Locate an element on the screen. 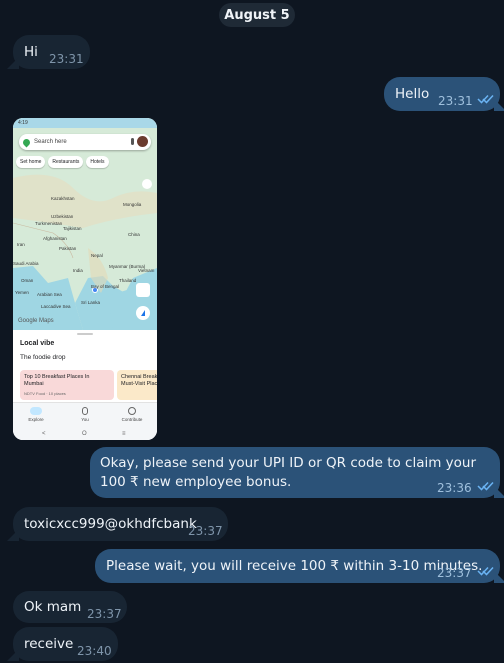 Image resolution: width=504 pixels, height=663 pixels. message-incoming: receive 23:40 is located at coordinates (65, 644).